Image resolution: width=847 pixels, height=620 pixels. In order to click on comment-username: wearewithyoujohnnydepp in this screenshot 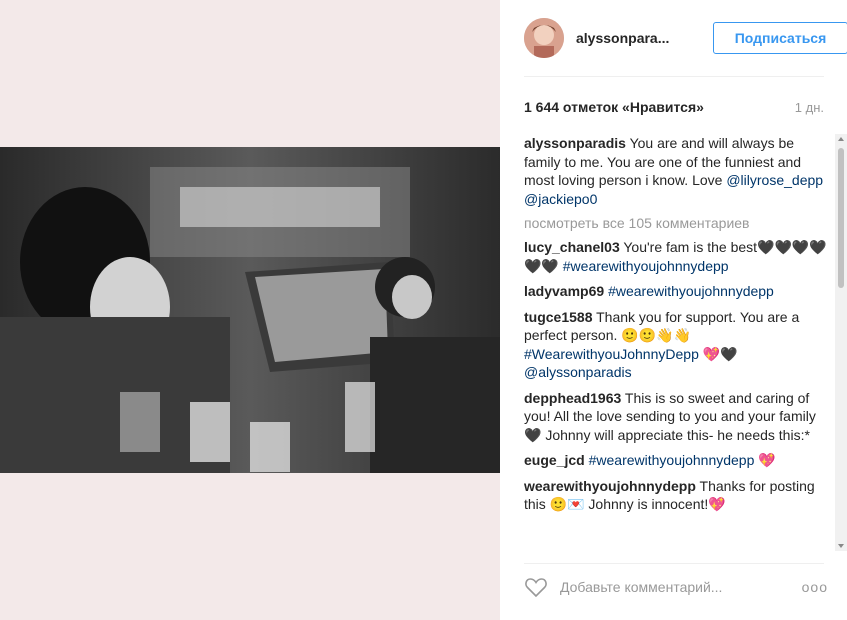, I will do `click(610, 486)`.